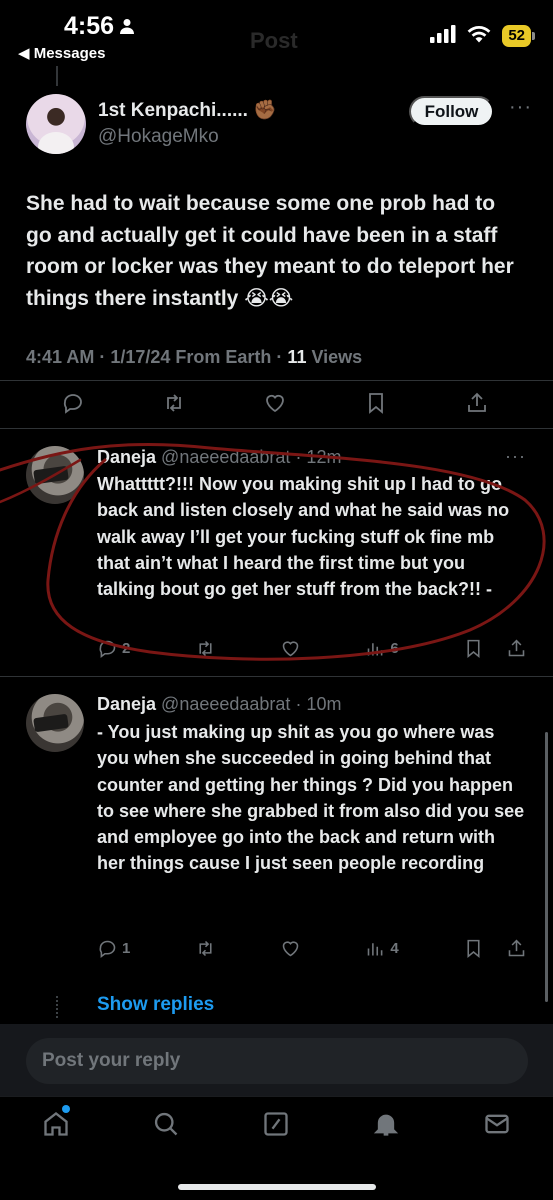 This screenshot has width=553, height=1200. What do you see at coordinates (277, 1187) in the screenshot?
I see `home-indicator` at bounding box center [277, 1187].